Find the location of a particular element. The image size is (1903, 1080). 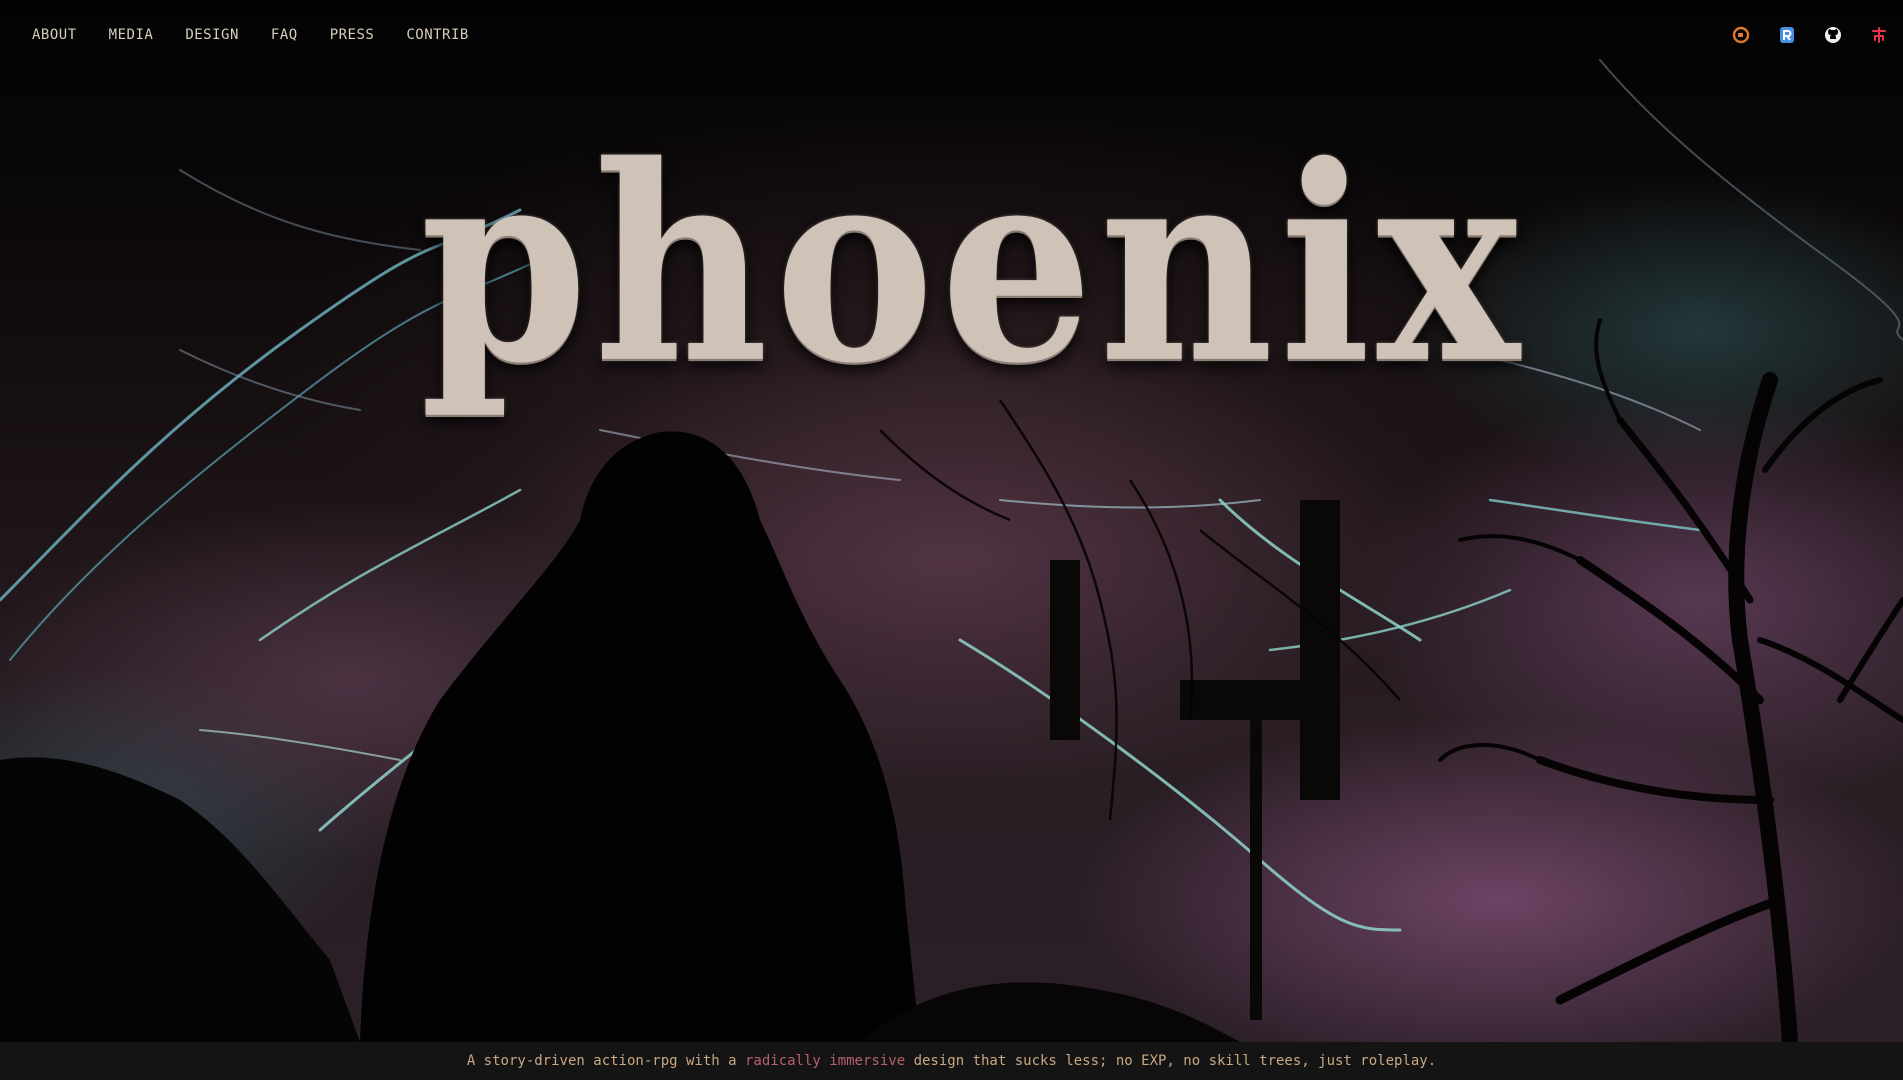

top-nav: ABOUT MEDIA DESIGN FAQ PRESS CONTRIB is located at coordinates (951, 35).